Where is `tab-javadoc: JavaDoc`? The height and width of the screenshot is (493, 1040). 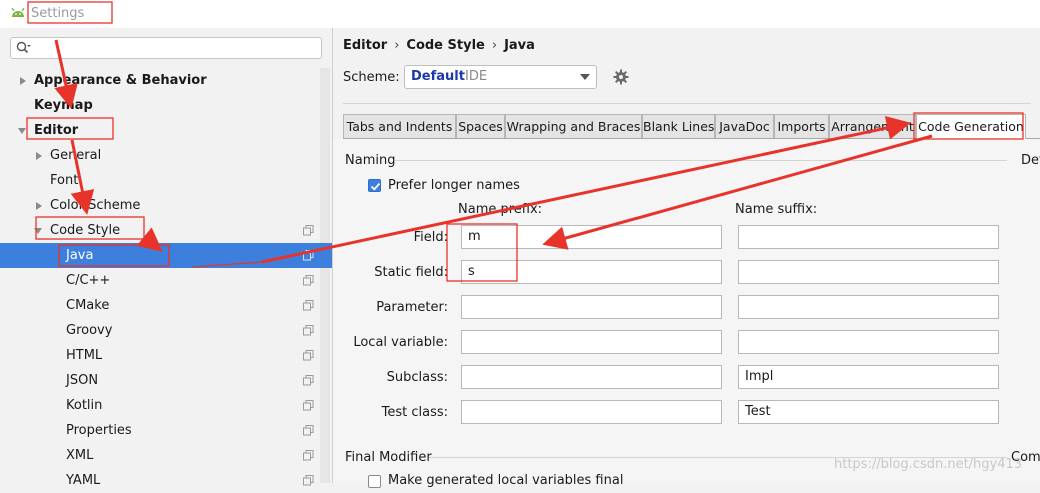 tab-javadoc: JavaDoc is located at coordinates (744, 126).